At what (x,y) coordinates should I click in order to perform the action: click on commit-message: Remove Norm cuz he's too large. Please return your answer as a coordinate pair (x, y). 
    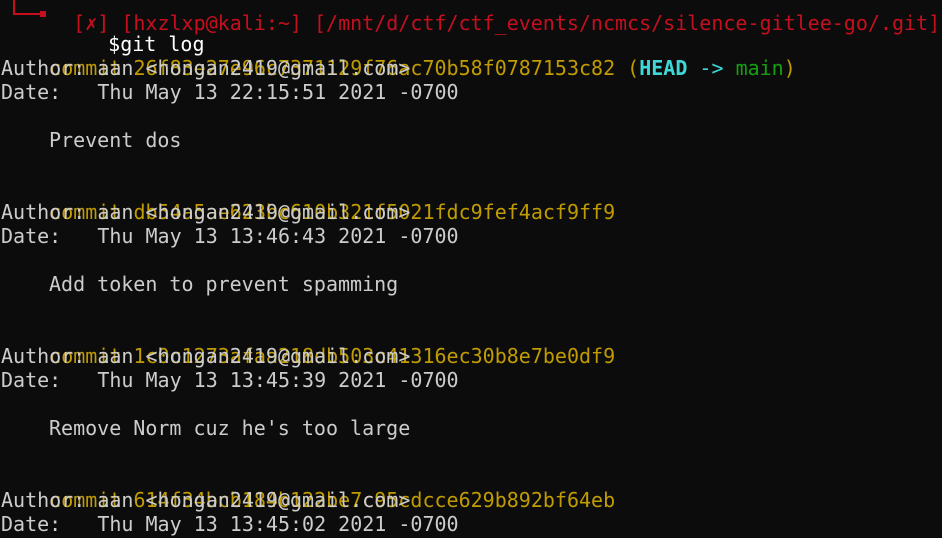
    Looking at the image, I should click on (230, 428).